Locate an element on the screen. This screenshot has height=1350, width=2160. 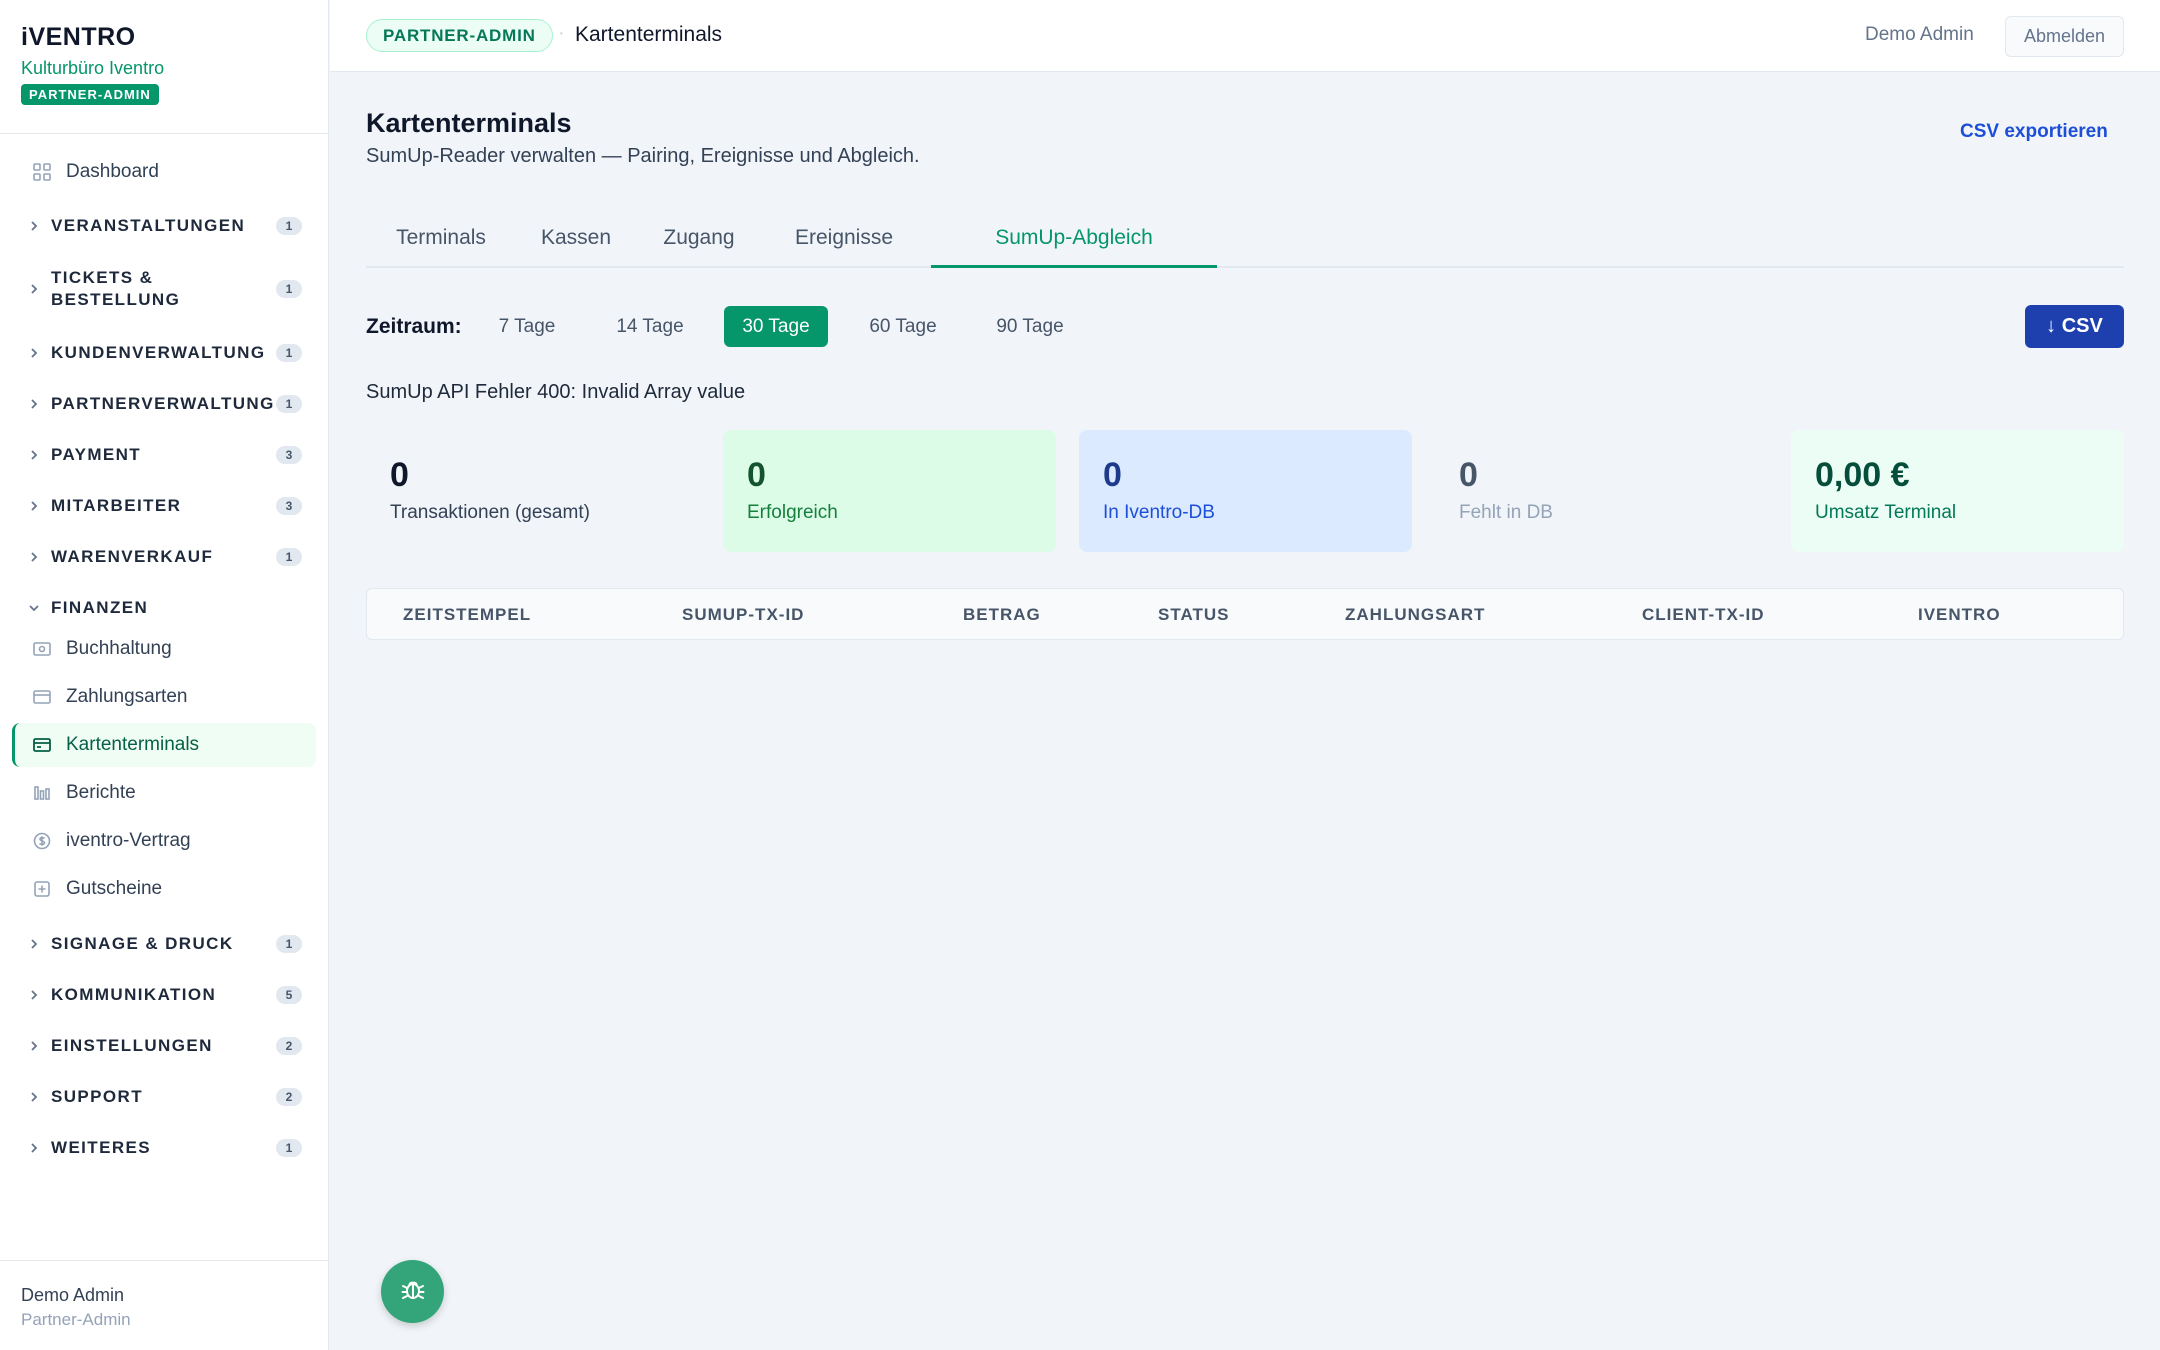
sidebar-group-mitarbeiter: MITARBEITER 3 is located at coordinates (164, 506).